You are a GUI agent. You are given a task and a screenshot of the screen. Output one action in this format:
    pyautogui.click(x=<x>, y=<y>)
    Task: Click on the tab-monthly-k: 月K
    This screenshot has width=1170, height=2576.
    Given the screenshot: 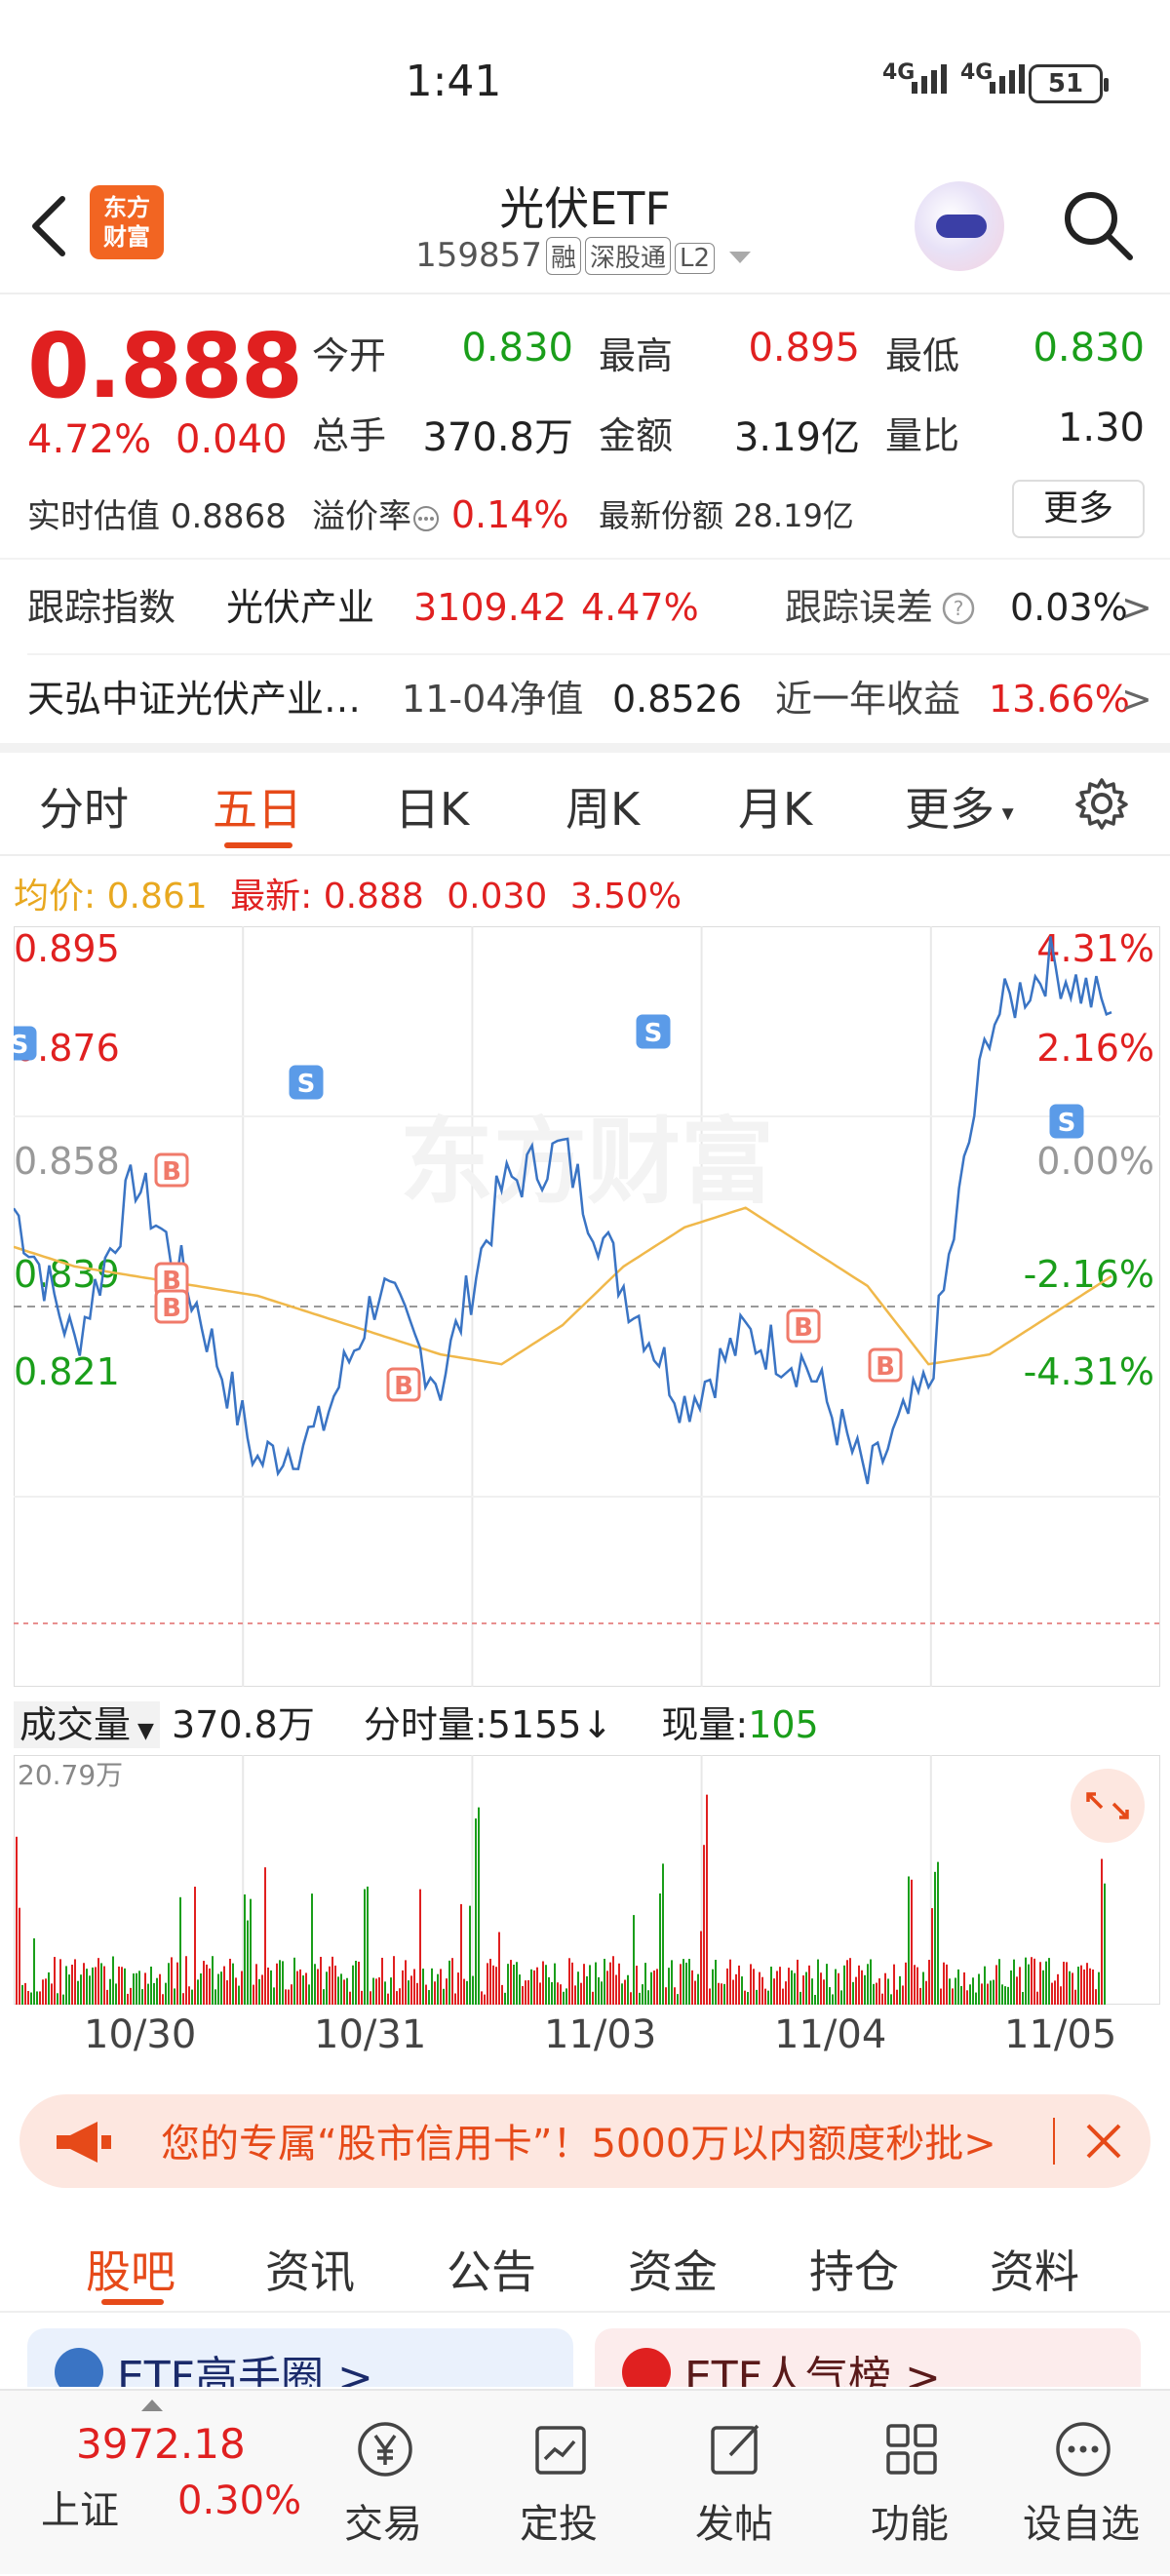 What is the action you would take?
    pyautogui.click(x=775, y=806)
    